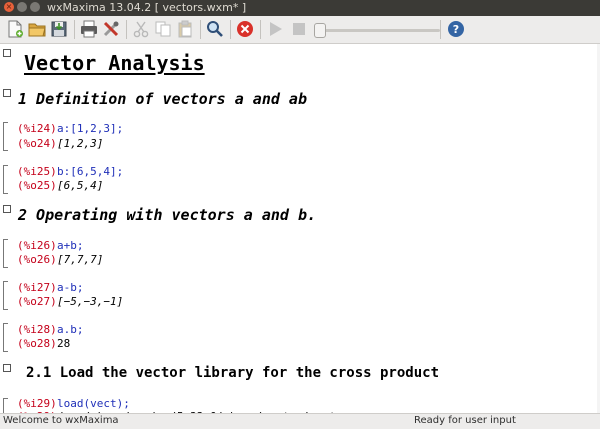 The width and height of the screenshot is (600, 429). Describe the element at coordinates (37, 343) in the screenshot. I see `output-label: (%o28)` at that location.